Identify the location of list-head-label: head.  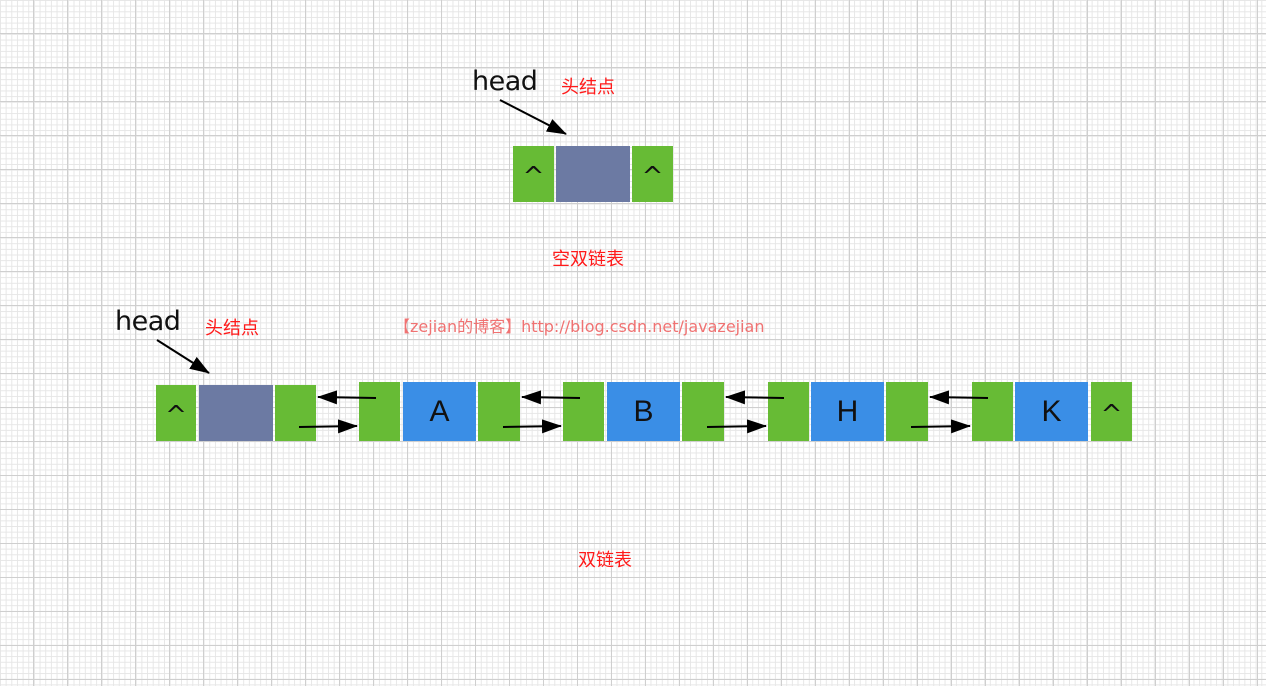
(148, 321).